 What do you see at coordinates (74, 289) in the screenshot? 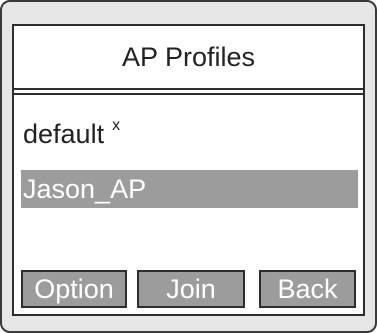
I see `option-button: Option` at bounding box center [74, 289].